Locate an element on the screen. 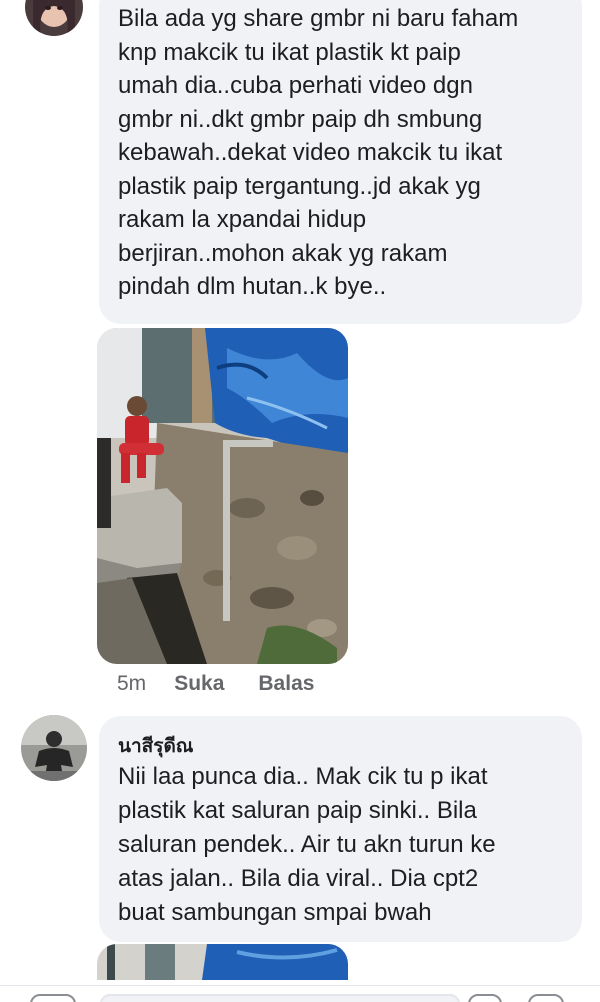 This screenshot has width=600, height=1002. bottom-bar is located at coordinates (300, 993).